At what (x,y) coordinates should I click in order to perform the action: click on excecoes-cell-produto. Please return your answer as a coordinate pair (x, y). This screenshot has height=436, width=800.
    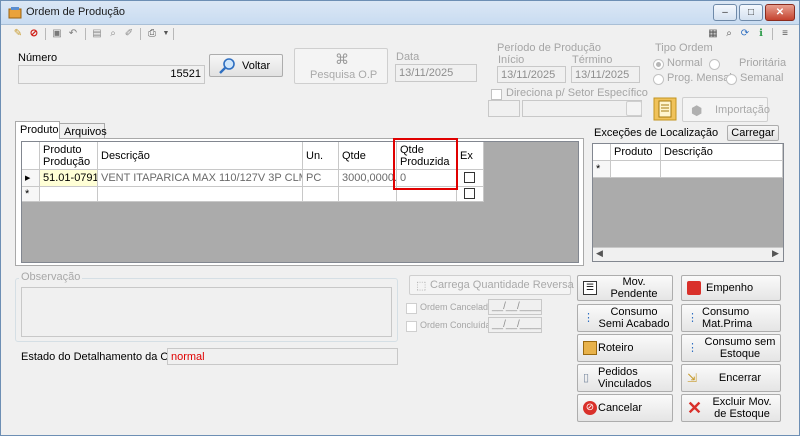
    Looking at the image, I should click on (636, 169).